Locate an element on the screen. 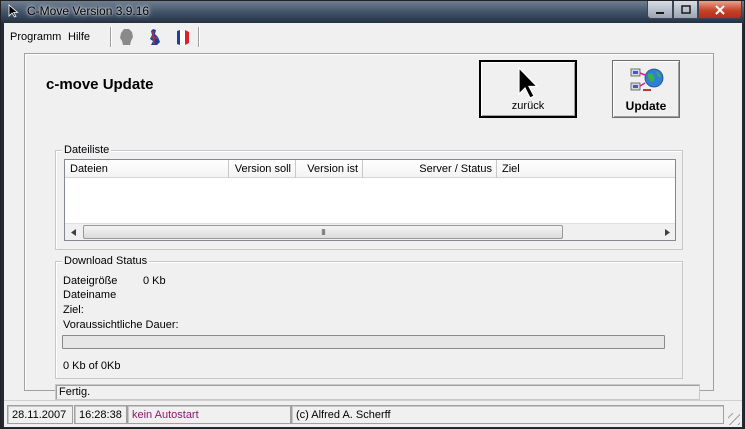  menu-bar: Programm Hilfe is located at coordinates (373, 37).